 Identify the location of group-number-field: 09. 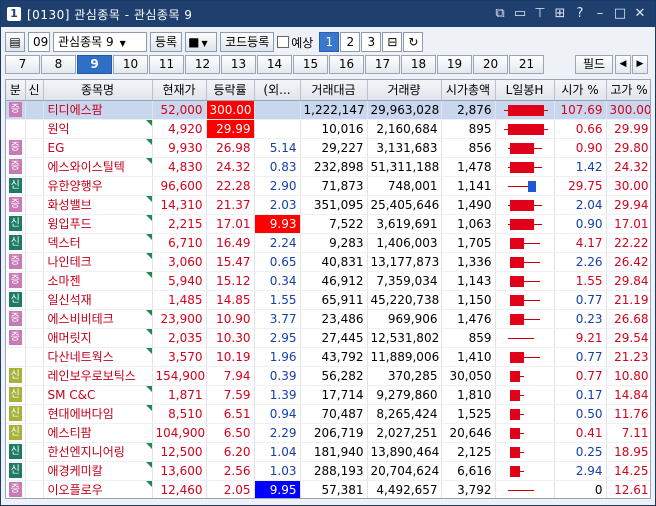
(39, 42).